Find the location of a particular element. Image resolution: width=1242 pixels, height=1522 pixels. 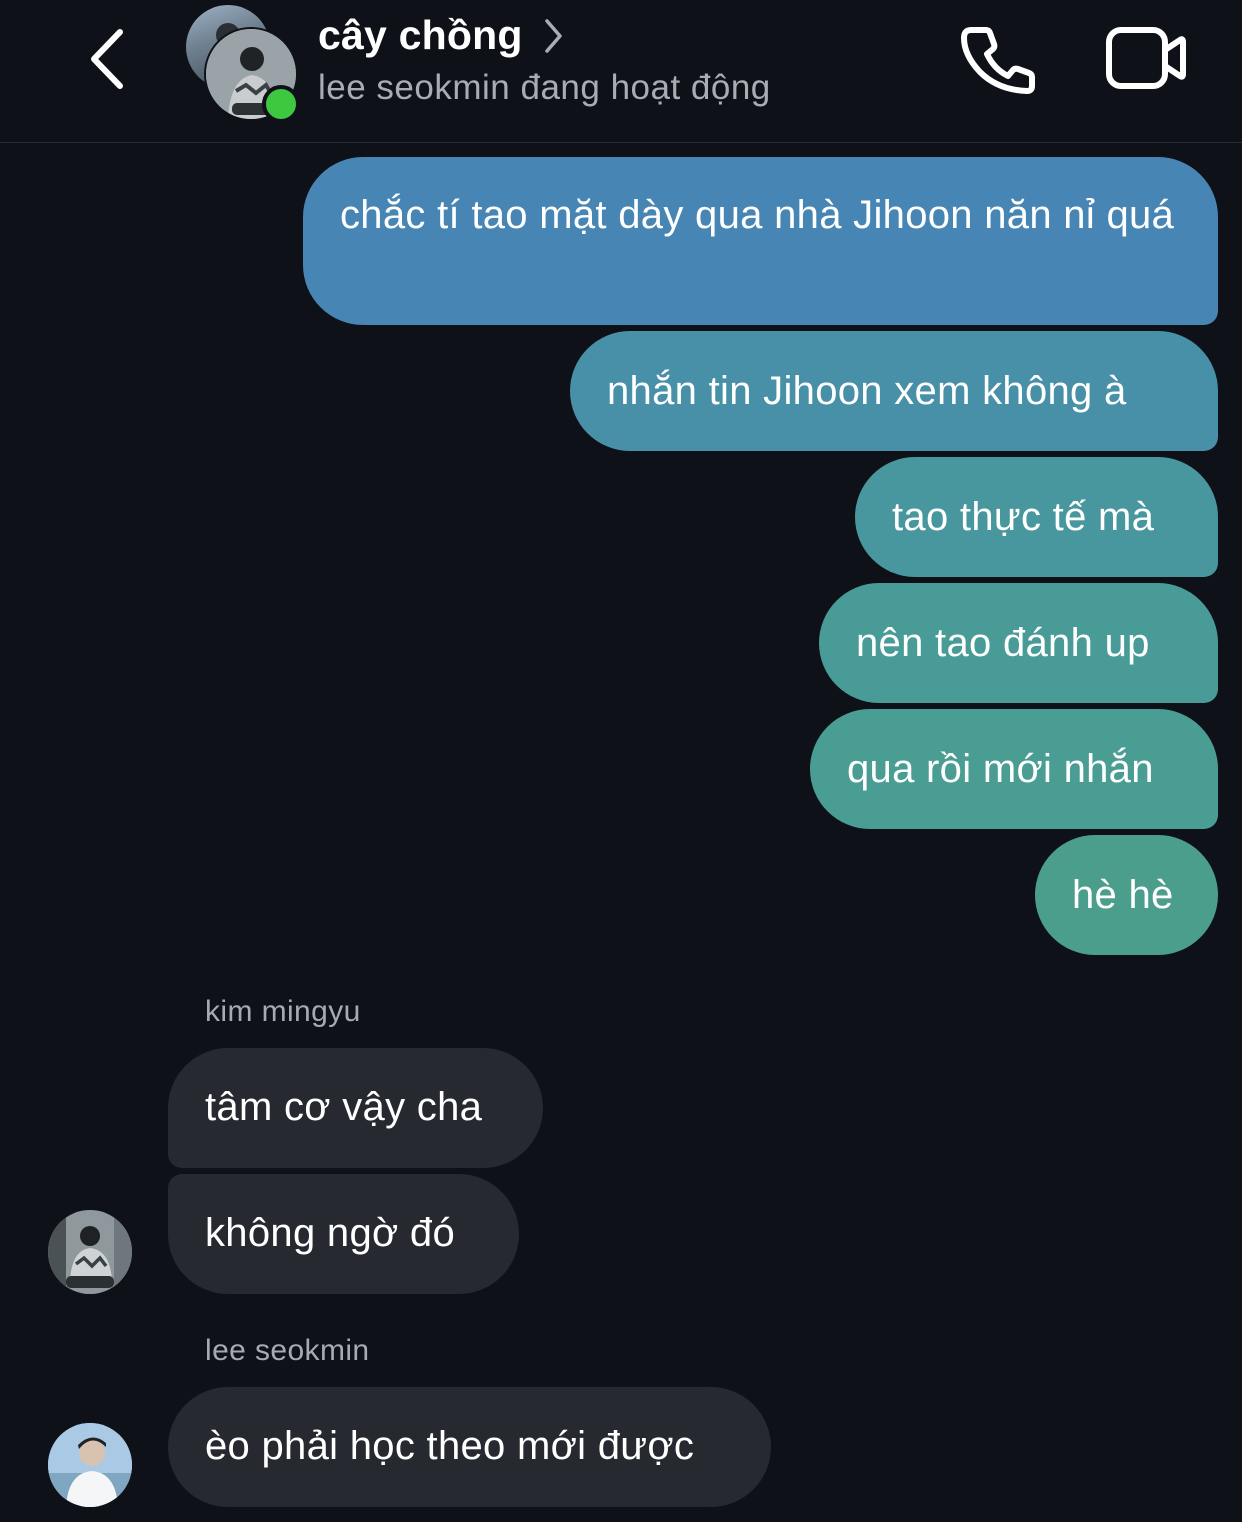

sent-message-bubble: nhắn tin Jihoon xem không à is located at coordinates (894, 391).